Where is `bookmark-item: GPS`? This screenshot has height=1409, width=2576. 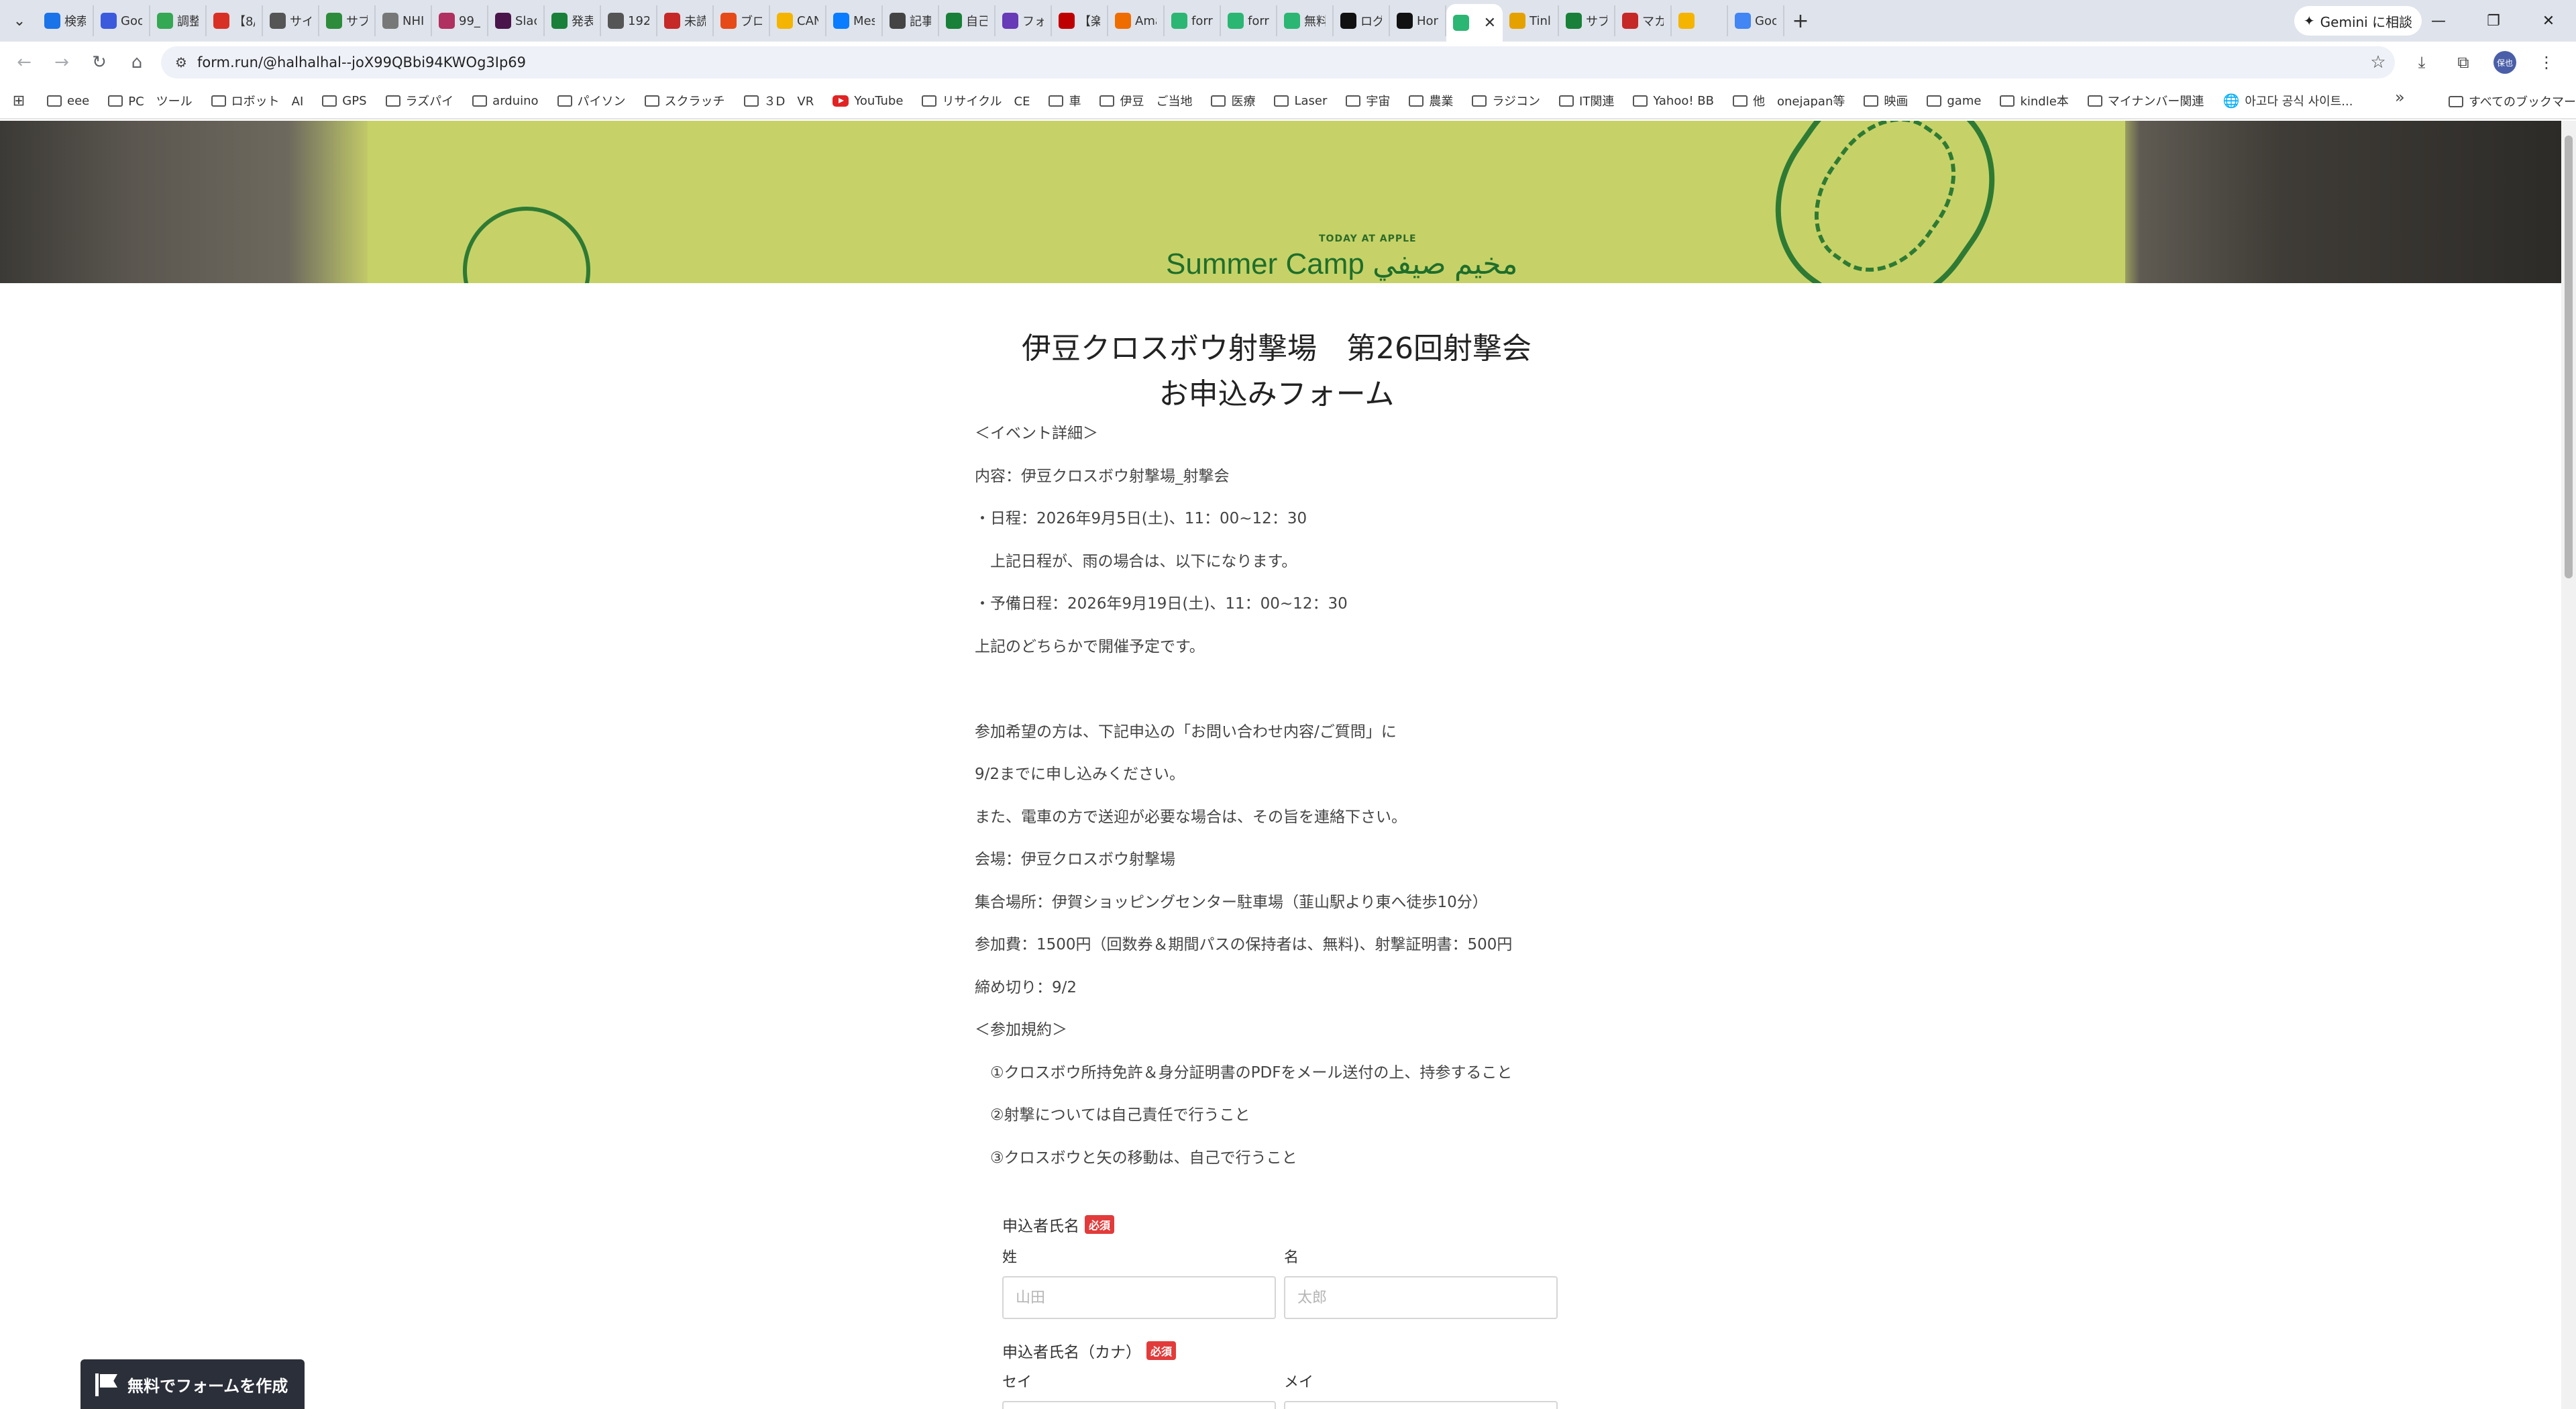
bookmark-item: GPS is located at coordinates (344, 100).